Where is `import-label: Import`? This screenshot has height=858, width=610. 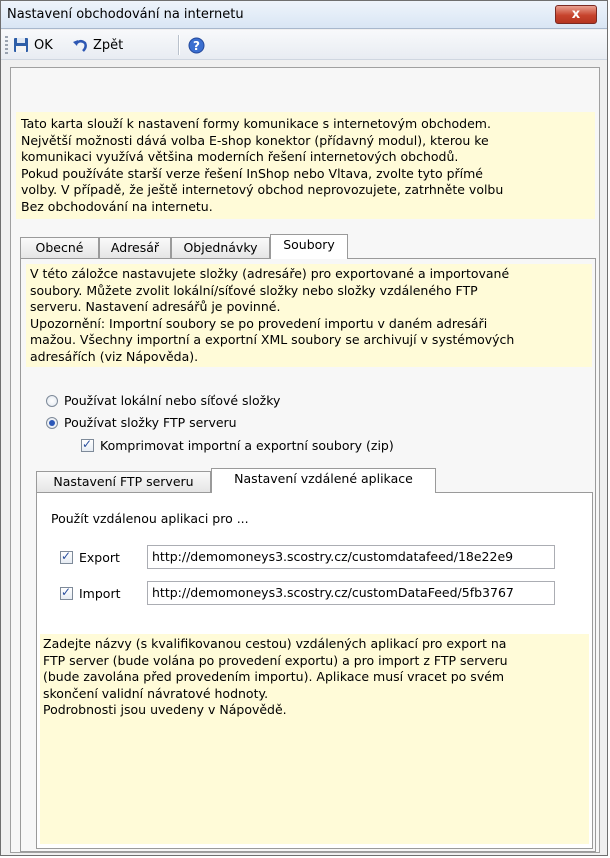 import-label: Import is located at coordinates (100, 593).